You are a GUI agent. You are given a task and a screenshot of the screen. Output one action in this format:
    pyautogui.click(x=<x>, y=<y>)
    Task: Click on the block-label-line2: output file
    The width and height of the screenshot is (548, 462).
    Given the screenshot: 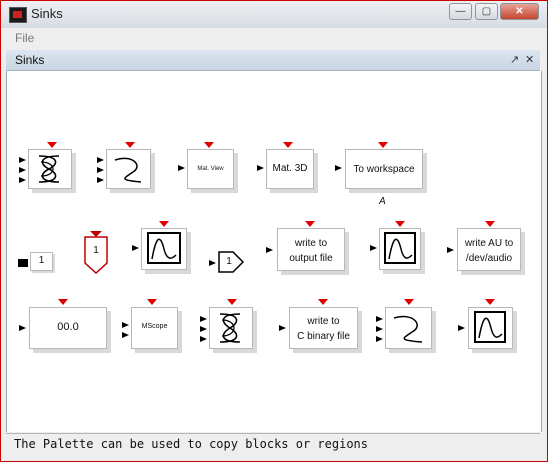 What is the action you would take?
    pyautogui.click(x=311, y=258)
    